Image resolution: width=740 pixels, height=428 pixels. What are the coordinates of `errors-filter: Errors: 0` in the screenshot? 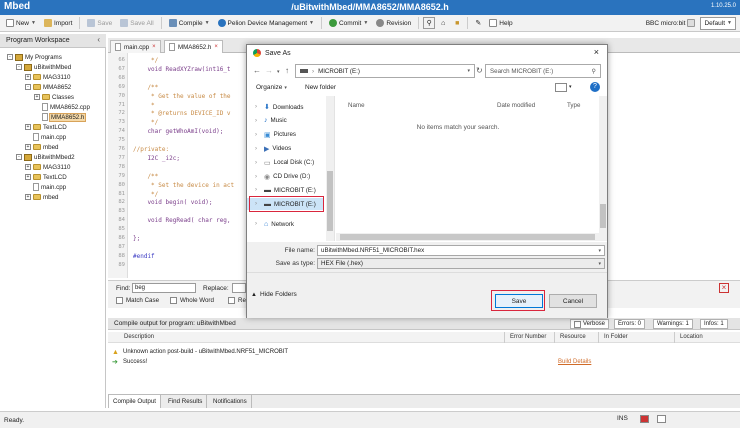 It's located at (630, 324).